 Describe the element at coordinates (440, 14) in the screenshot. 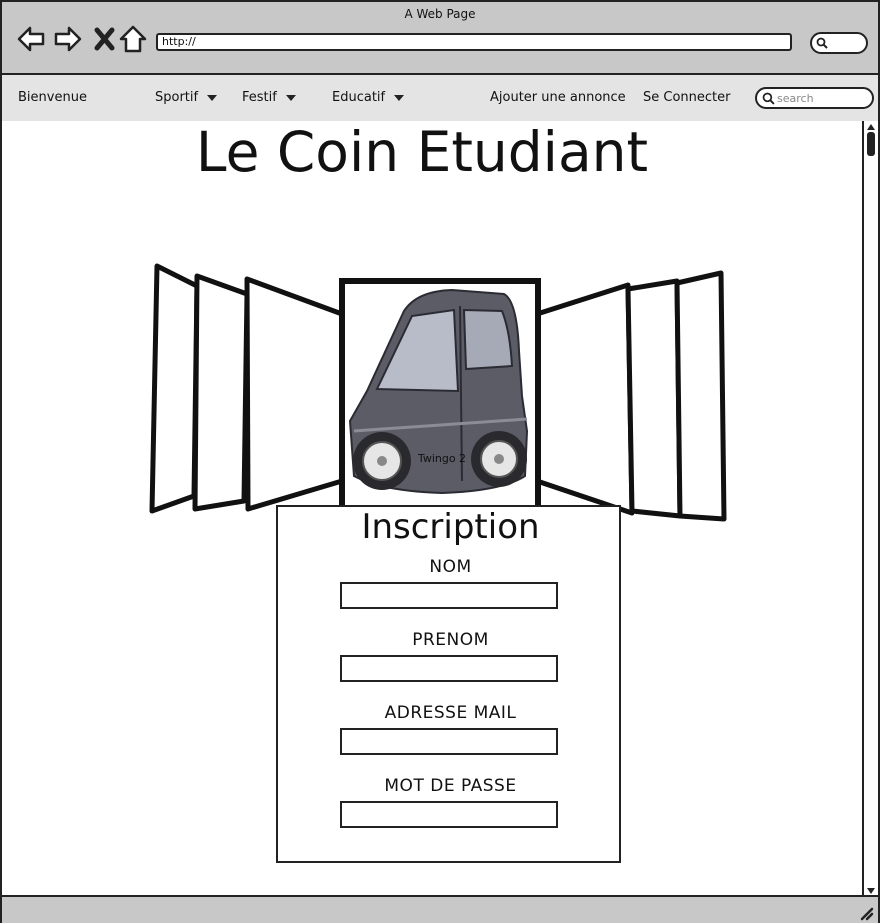

I see `window-title: A Web Page` at that location.